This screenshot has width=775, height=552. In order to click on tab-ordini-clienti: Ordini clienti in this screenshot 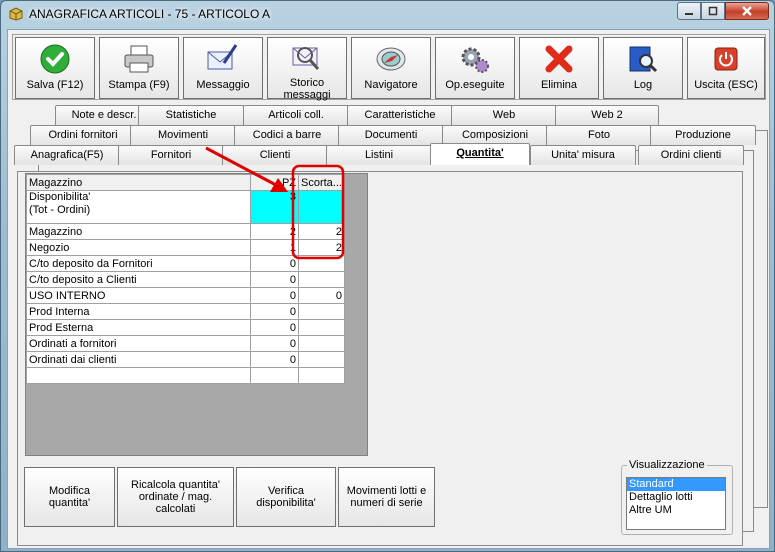, I will do `click(691, 155)`.